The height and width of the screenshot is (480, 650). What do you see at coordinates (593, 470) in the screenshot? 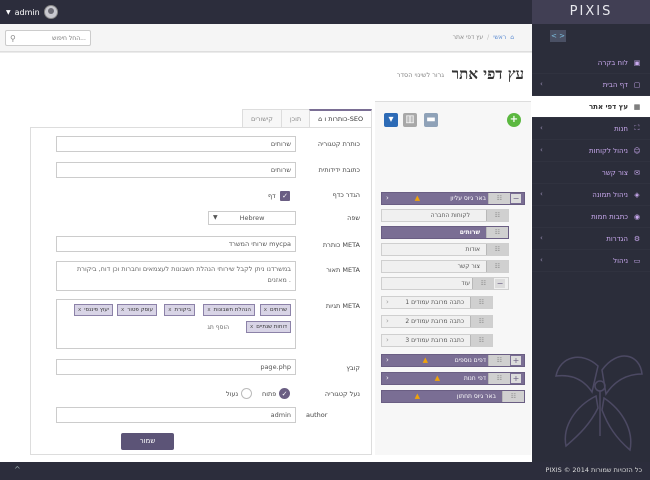
I see `copyright-text: PIXIS © 2014 כל הזכויות שמורות` at bounding box center [593, 470].